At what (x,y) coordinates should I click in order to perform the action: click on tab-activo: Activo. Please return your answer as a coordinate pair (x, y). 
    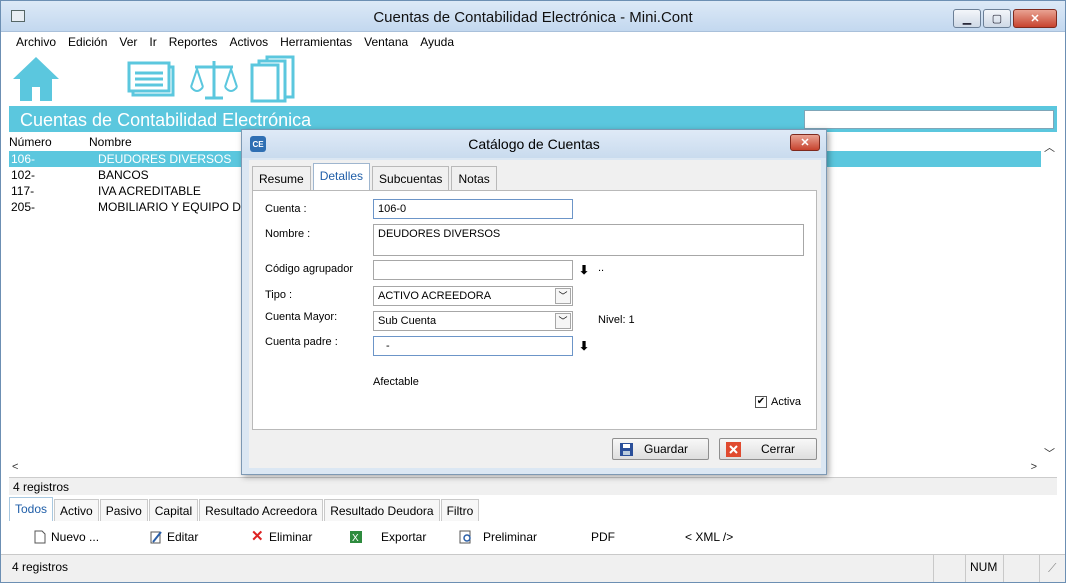
    Looking at the image, I should click on (76, 510).